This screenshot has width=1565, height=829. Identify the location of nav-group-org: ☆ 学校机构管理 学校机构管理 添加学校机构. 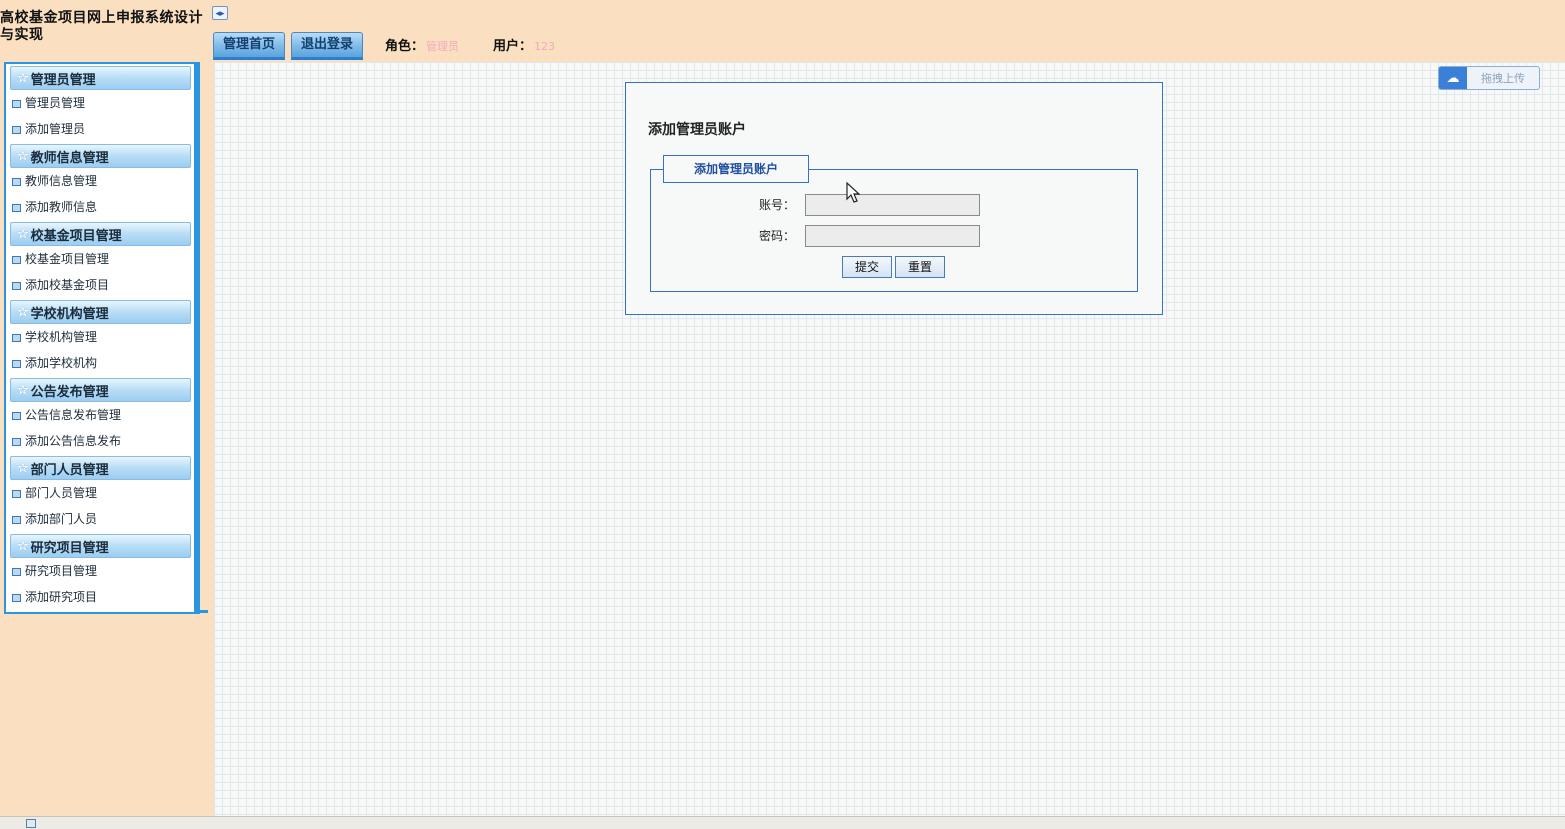
(100, 338).